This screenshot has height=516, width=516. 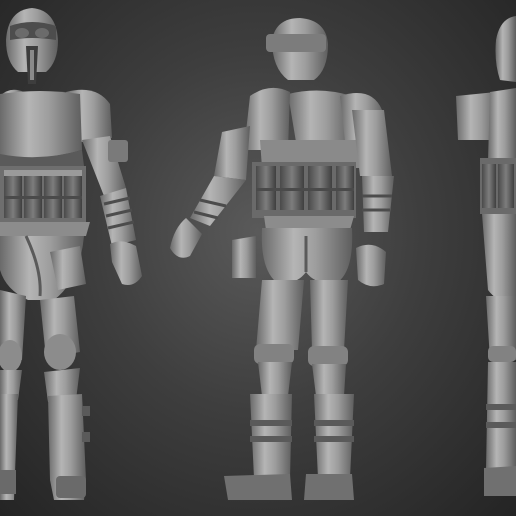 I want to click on arm-left-back, so click(x=213, y=202).